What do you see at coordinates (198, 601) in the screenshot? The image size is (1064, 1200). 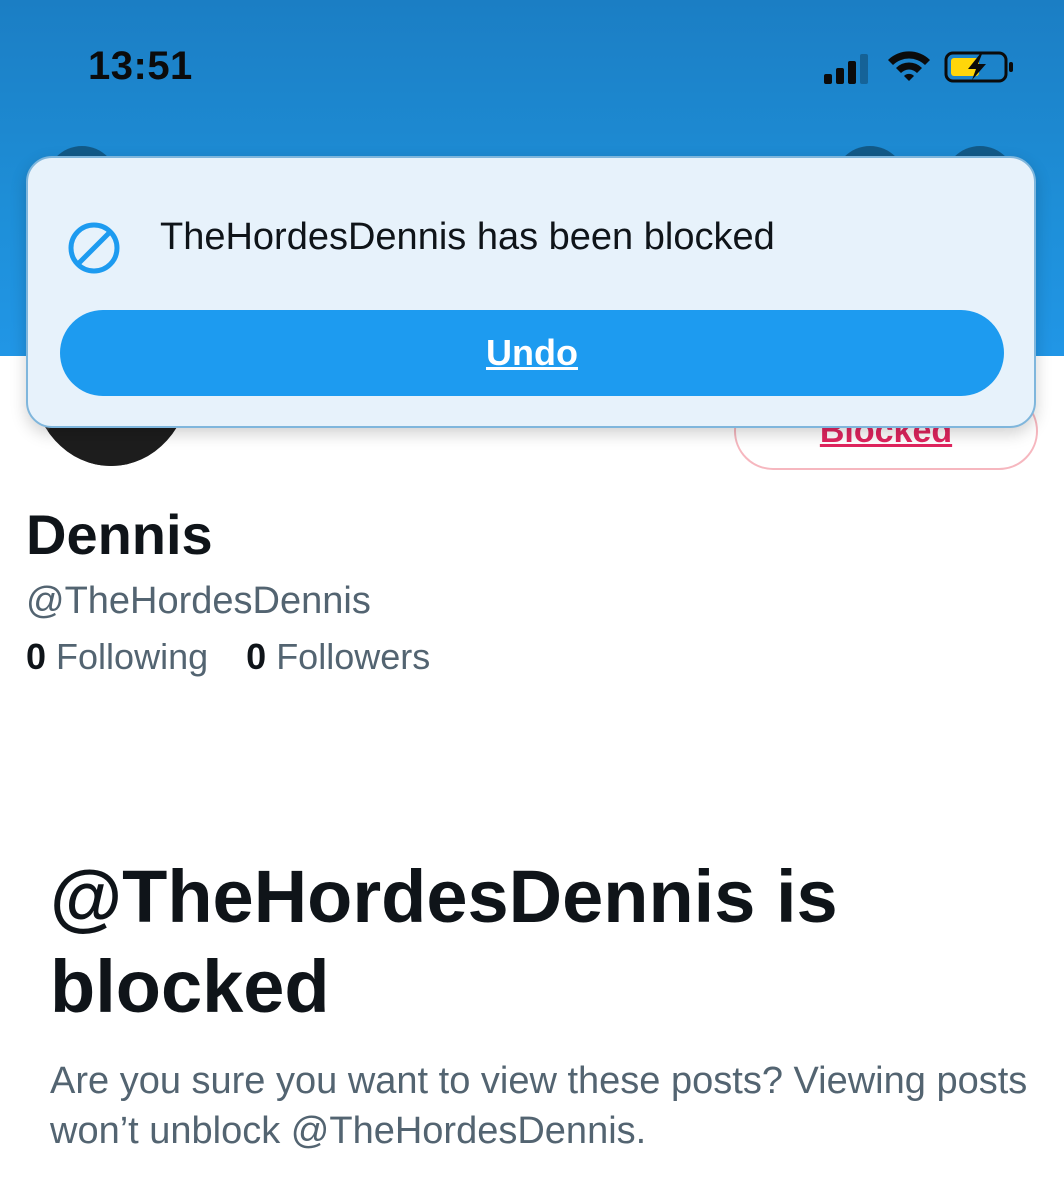 I see `profile-handle: @TheHordesDennis` at bounding box center [198, 601].